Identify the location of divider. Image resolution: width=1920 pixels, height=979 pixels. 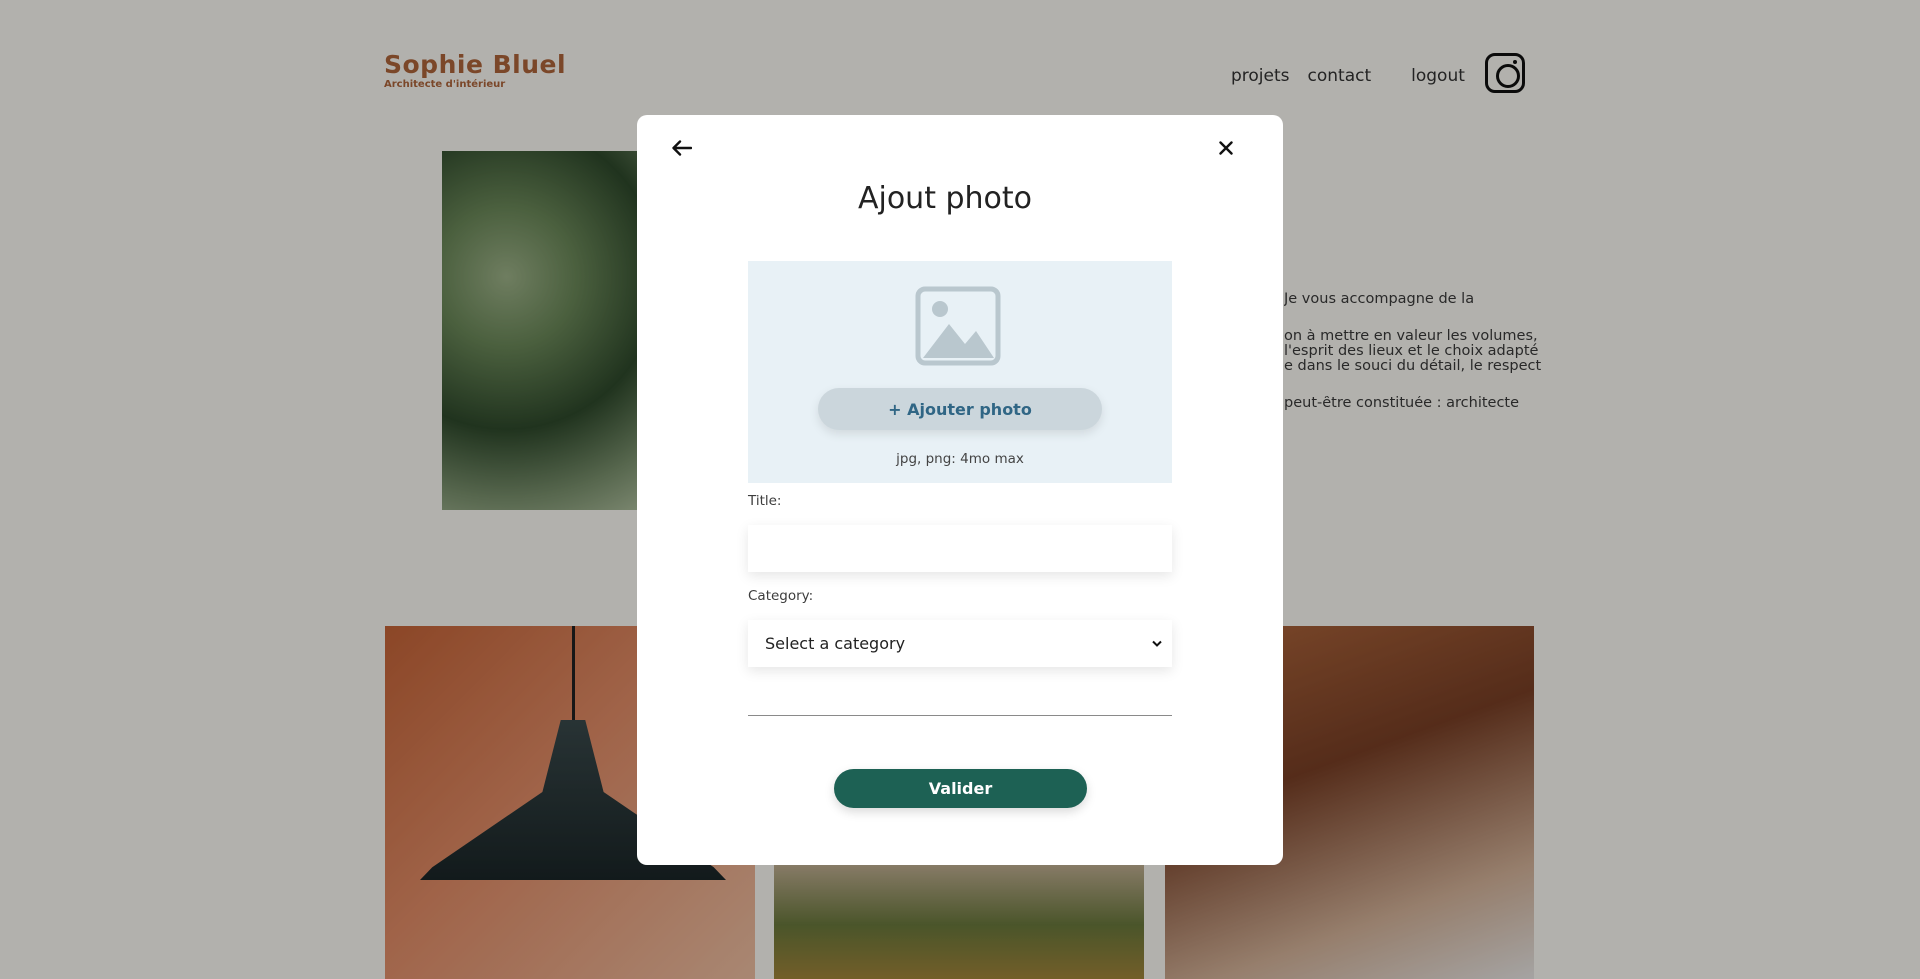
(960, 715).